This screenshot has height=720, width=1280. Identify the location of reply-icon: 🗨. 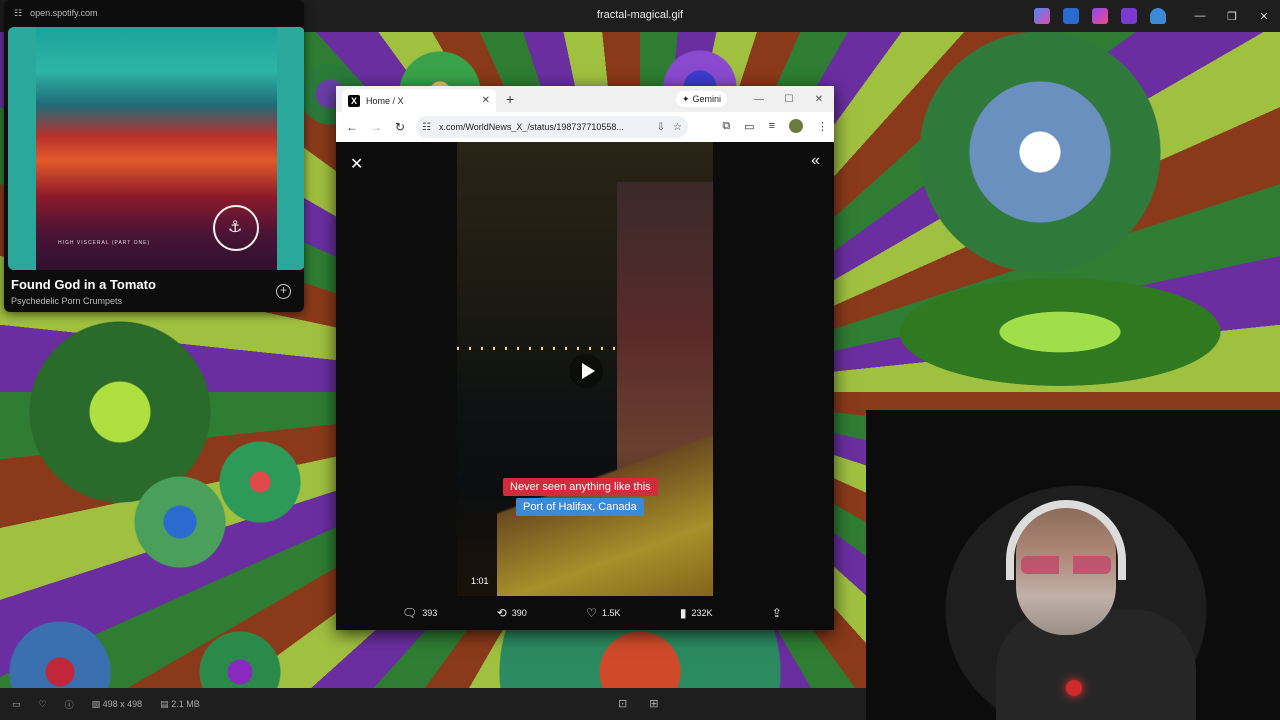
(410, 613).